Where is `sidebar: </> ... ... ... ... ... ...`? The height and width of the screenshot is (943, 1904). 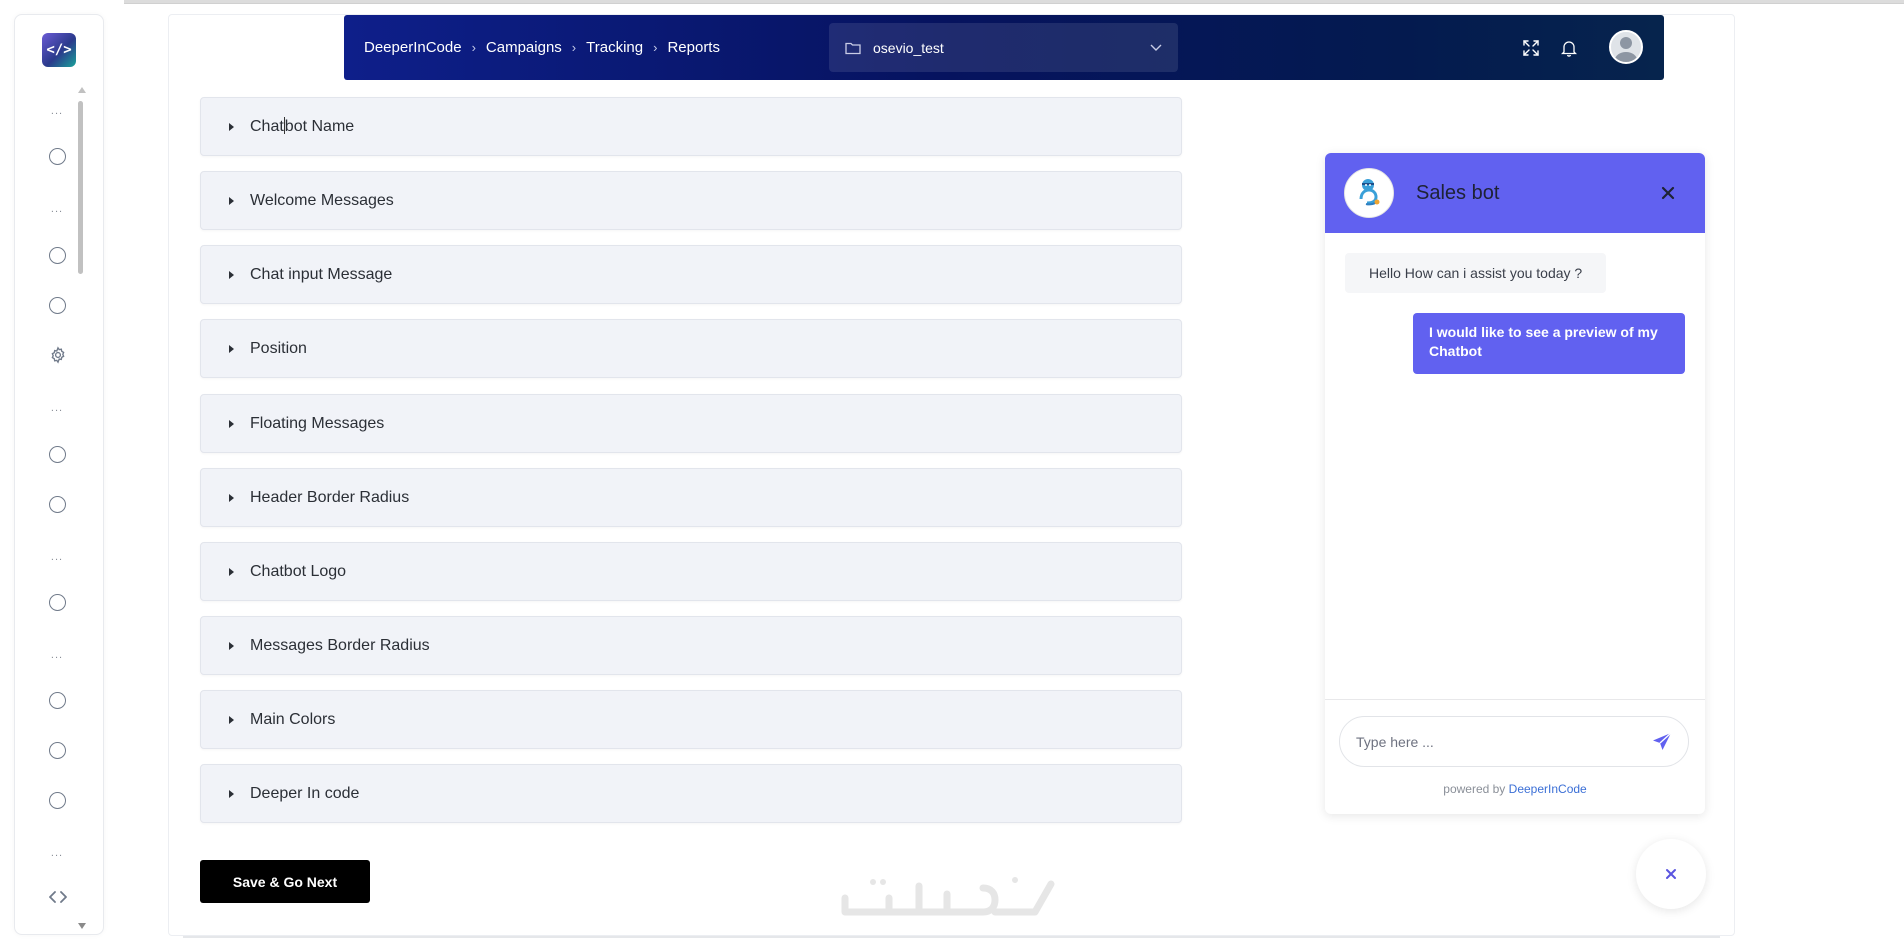
sidebar: </> ... ... ... ... ... ... is located at coordinates (59, 474).